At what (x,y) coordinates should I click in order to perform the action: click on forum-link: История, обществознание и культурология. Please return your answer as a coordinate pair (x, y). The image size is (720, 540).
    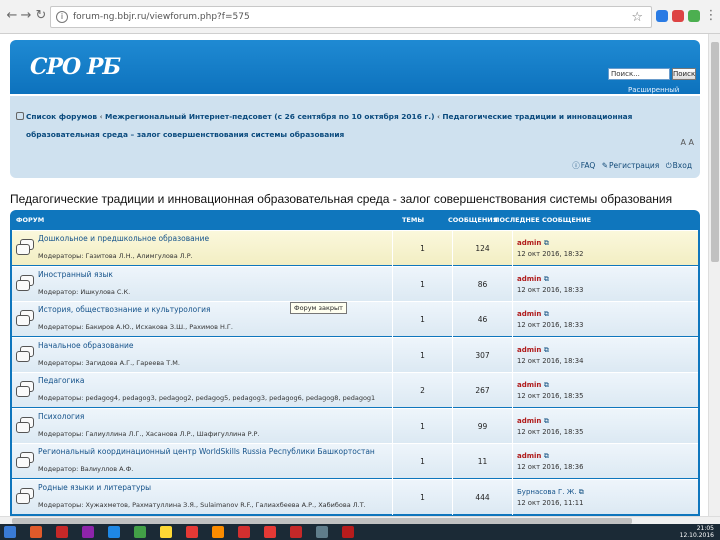
    Looking at the image, I should click on (124, 309).